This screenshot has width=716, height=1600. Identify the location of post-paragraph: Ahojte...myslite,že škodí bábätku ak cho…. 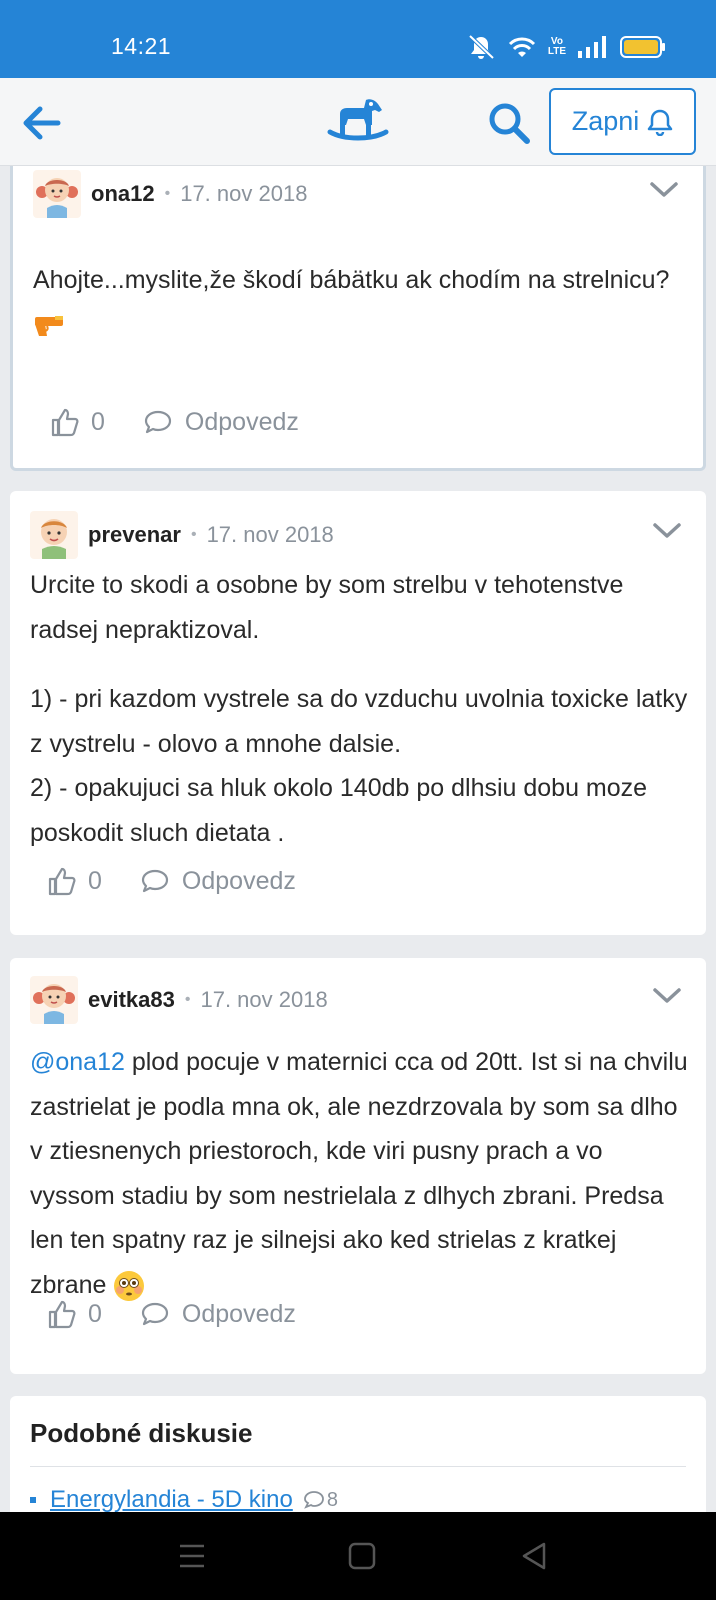
(351, 280).